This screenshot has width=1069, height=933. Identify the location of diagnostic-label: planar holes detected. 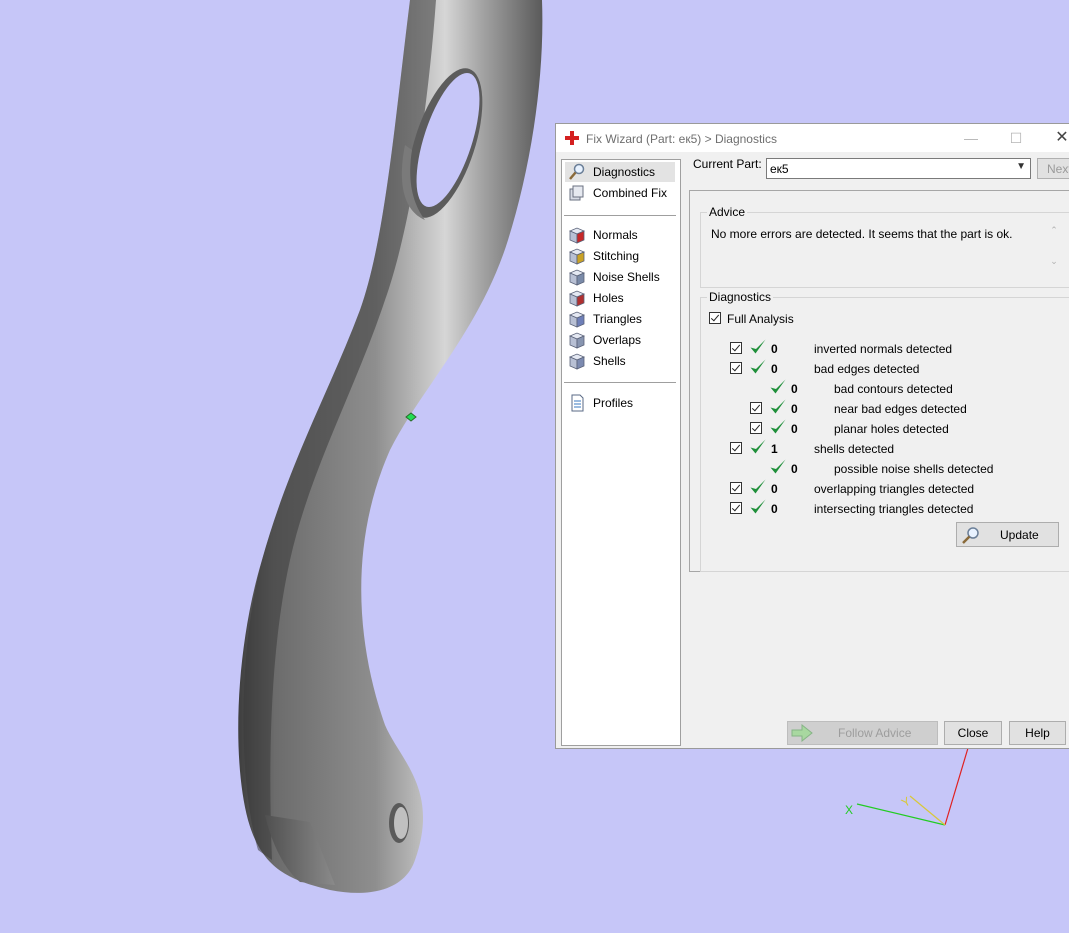
(891, 429).